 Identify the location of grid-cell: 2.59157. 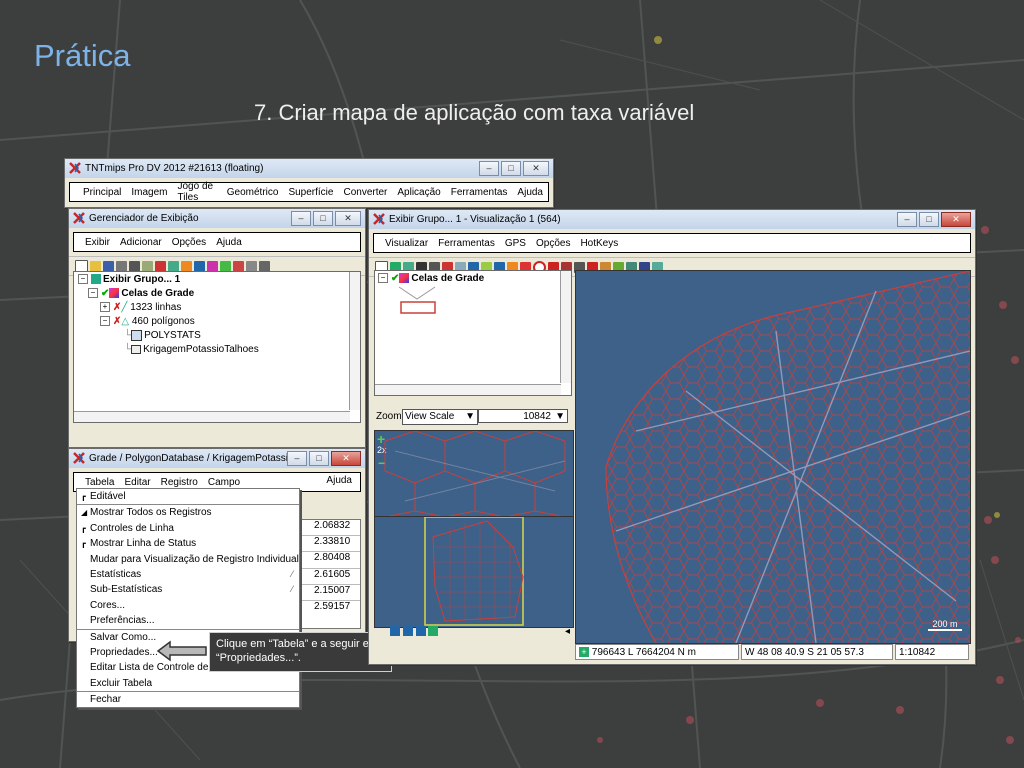
(330, 608).